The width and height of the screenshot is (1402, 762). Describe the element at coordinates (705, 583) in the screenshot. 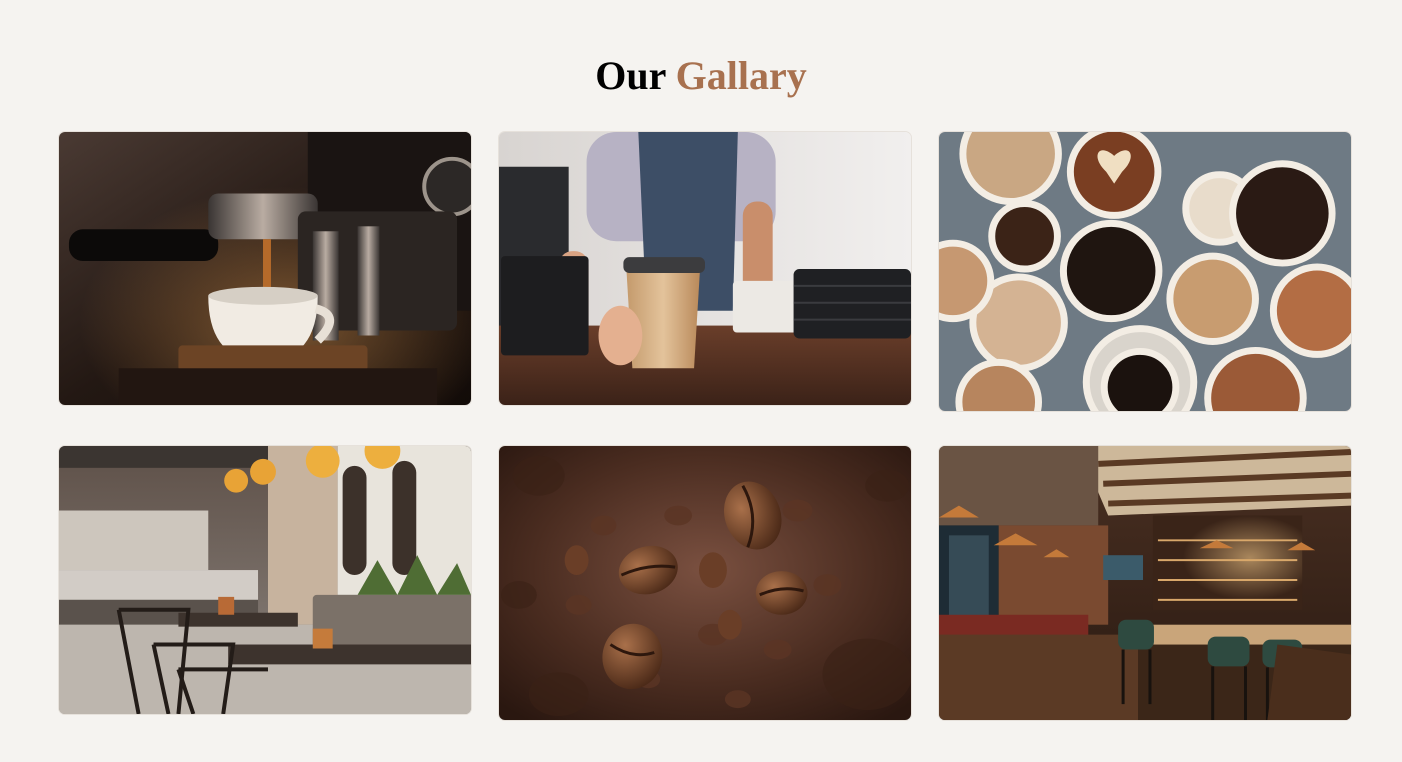

I see `gallery-image-coffee-beans` at that location.